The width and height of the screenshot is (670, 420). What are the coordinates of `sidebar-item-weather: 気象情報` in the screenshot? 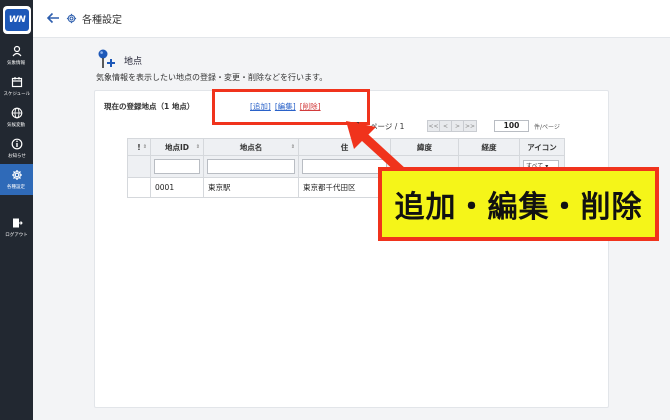 It's located at (16, 55).